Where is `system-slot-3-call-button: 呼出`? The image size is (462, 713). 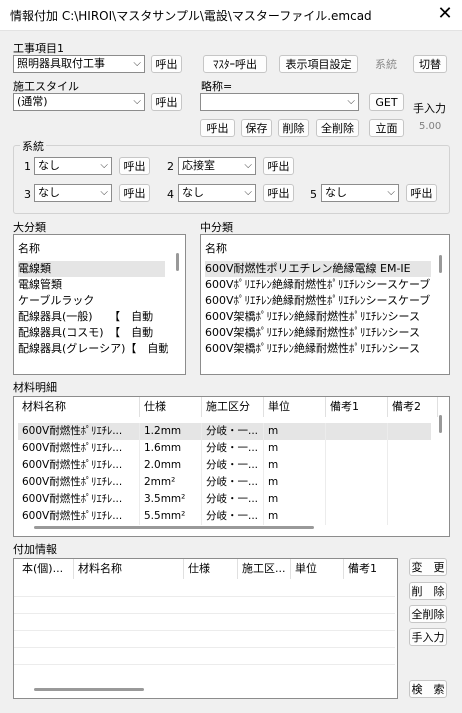 system-slot-3-call-button: 呼出 is located at coordinates (134, 193).